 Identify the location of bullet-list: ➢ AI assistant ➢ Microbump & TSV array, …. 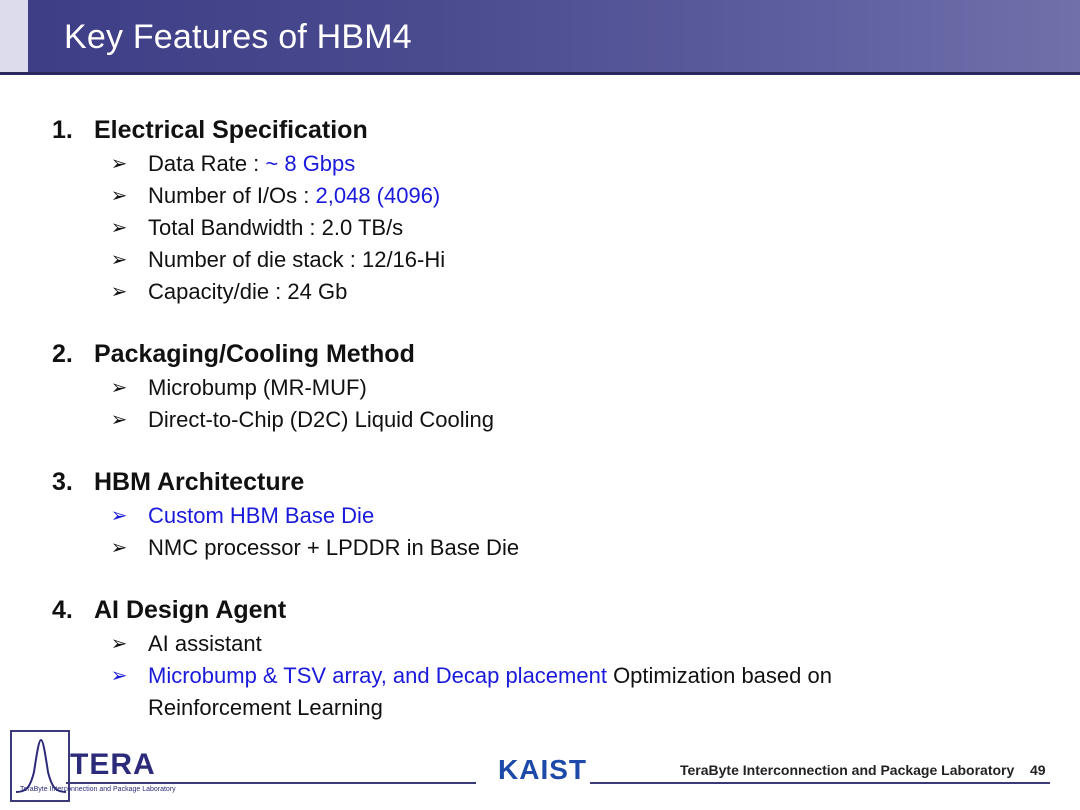
(542, 676).